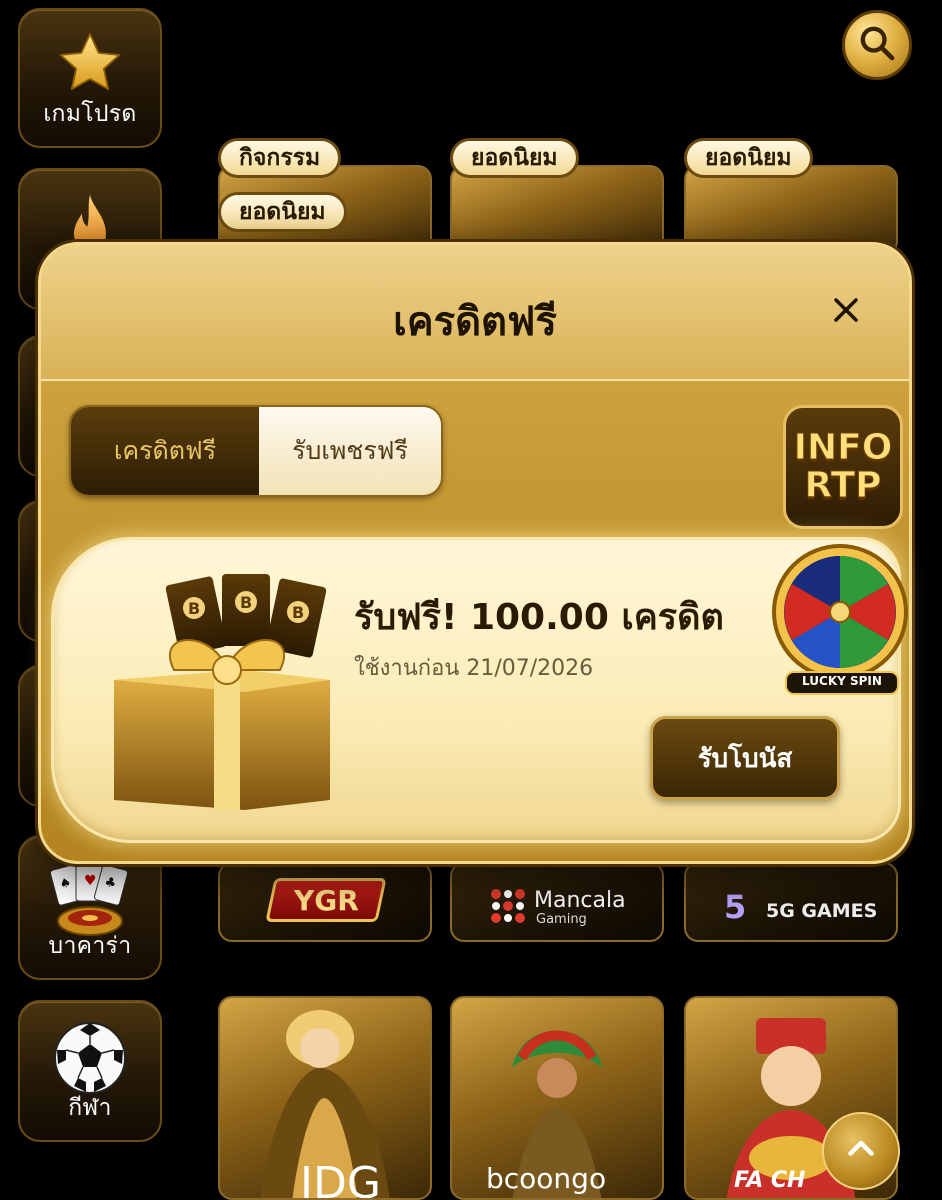 The height and width of the screenshot is (1200, 942). I want to click on claim-bonus-button: รับโบนัส, so click(745, 758).